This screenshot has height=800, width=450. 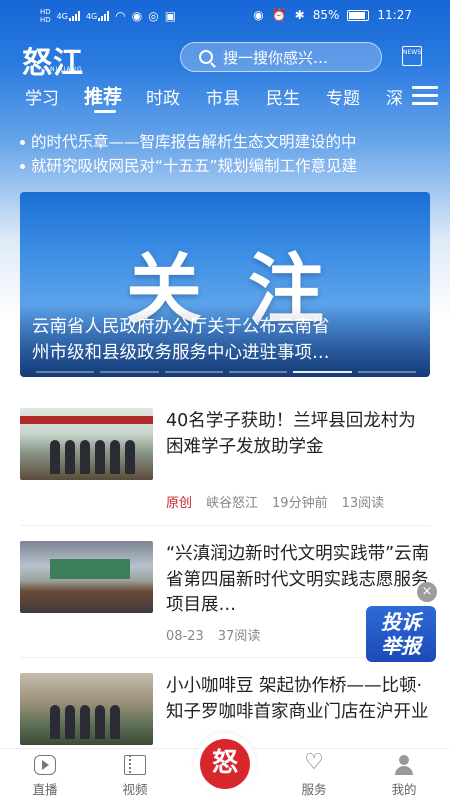 What do you see at coordinates (343, 96) in the screenshot?
I see `tab-zhuanti: 专题` at bounding box center [343, 96].